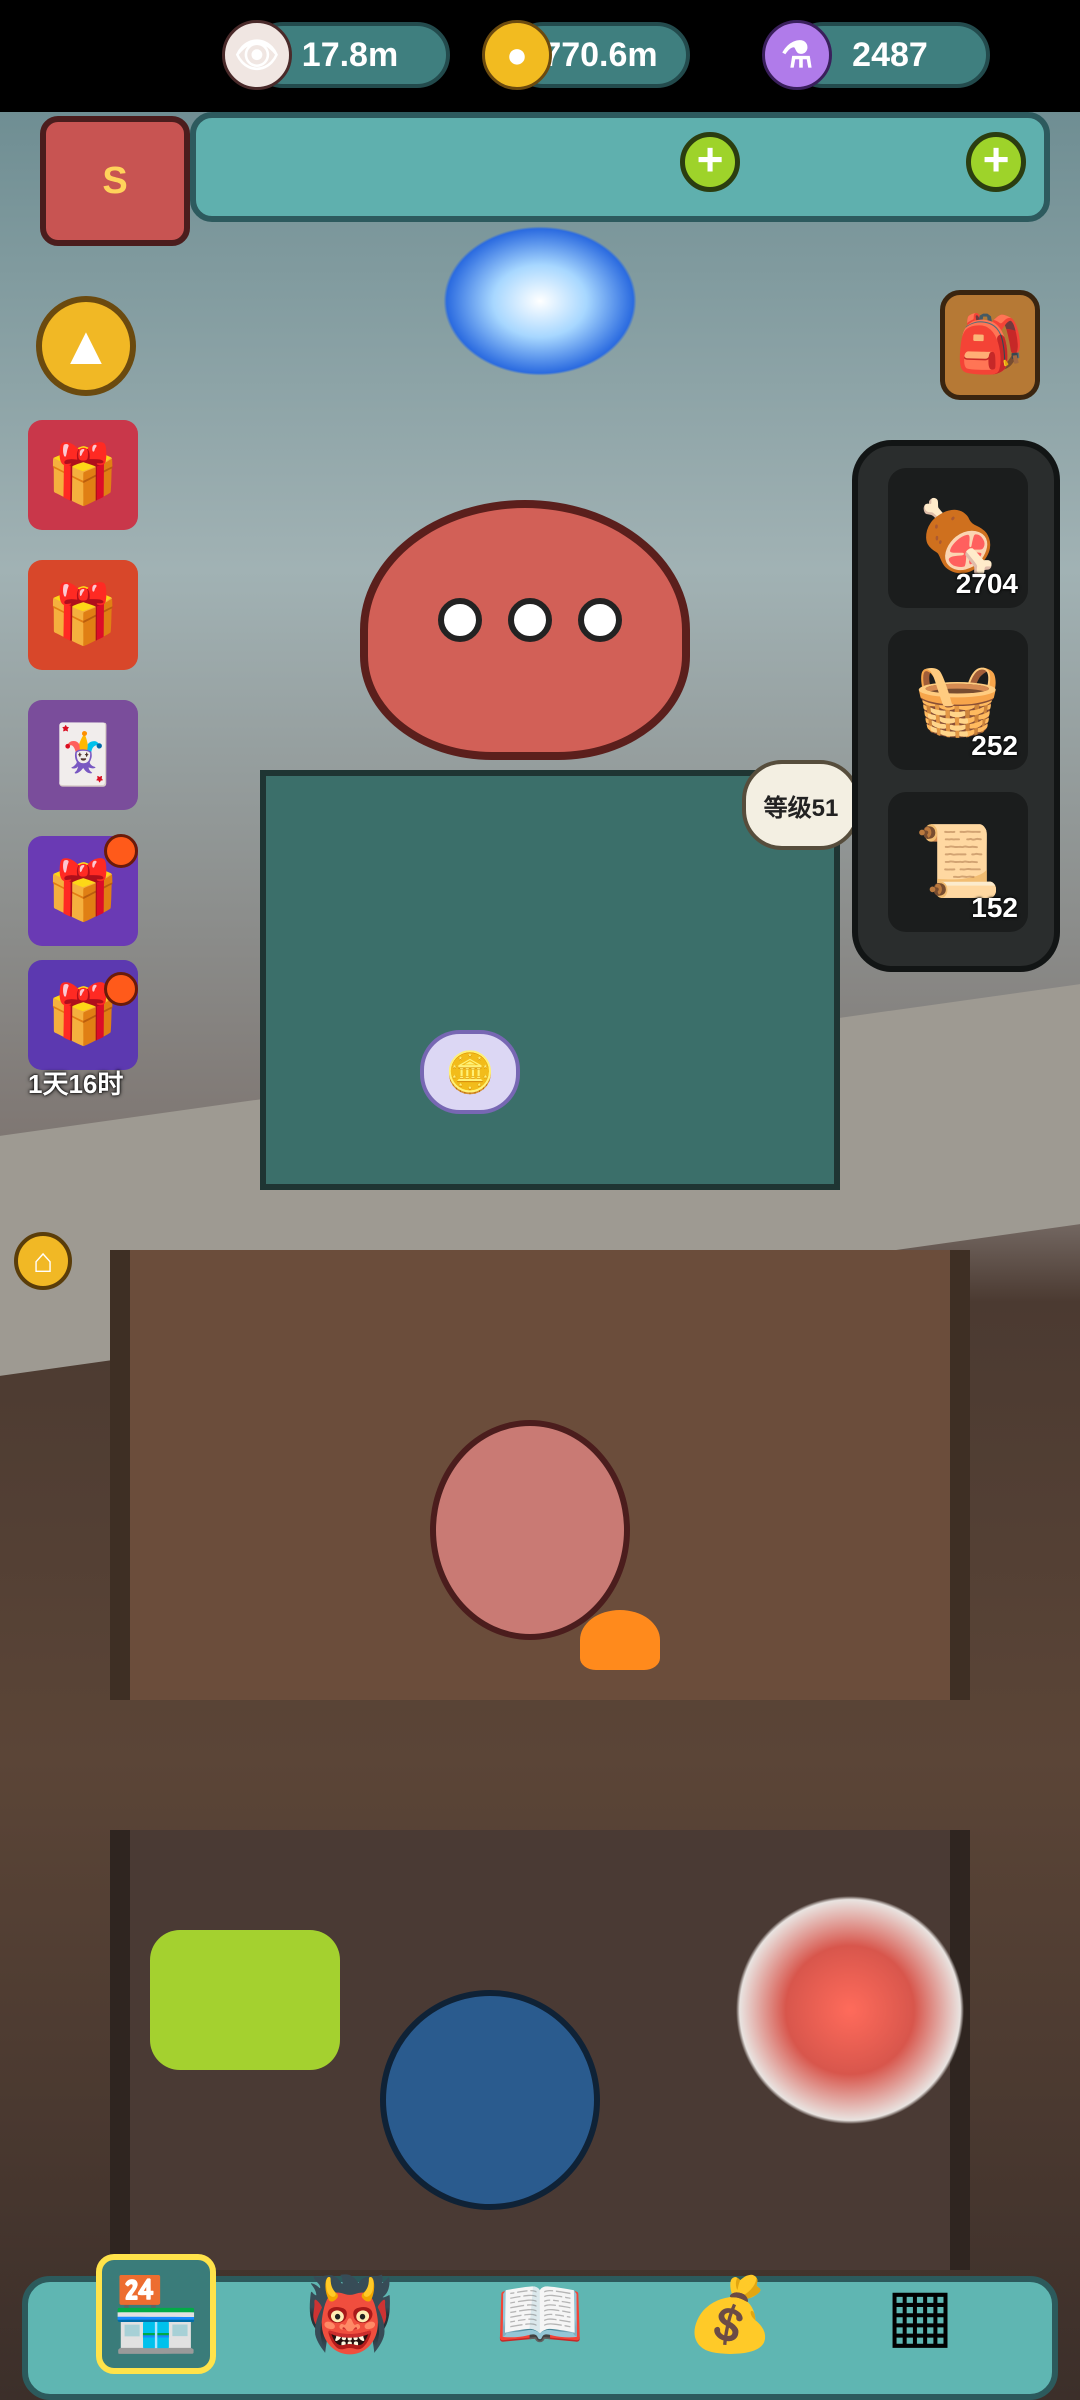 This screenshot has height=2400, width=1080. Describe the element at coordinates (994, 907) in the screenshot. I see `recipe-count: 152` at that location.